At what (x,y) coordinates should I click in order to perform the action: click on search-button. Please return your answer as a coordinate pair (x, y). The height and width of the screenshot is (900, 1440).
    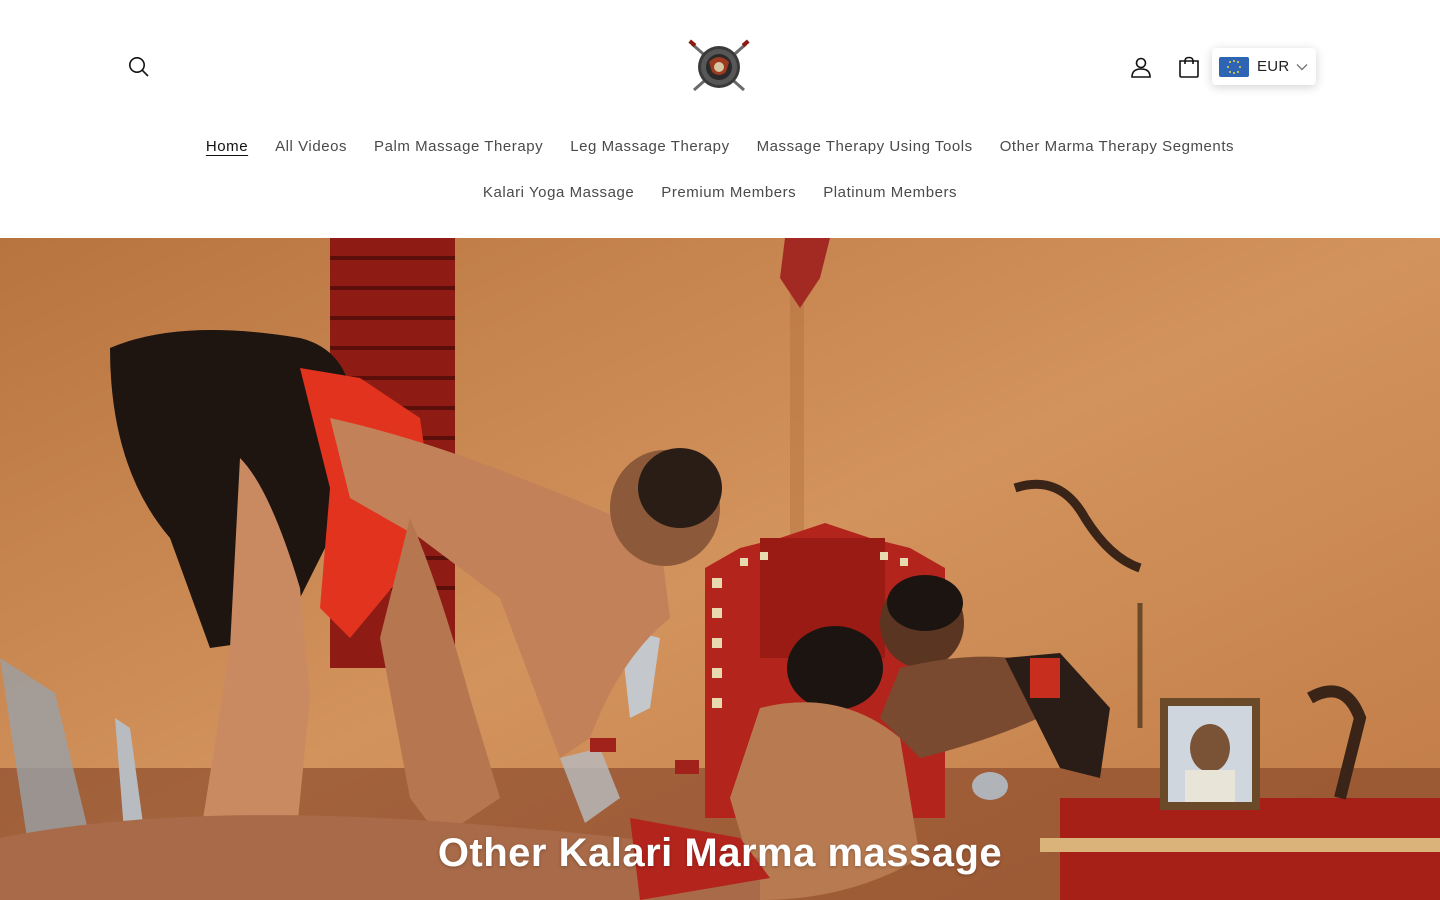
    Looking at the image, I should click on (139, 67).